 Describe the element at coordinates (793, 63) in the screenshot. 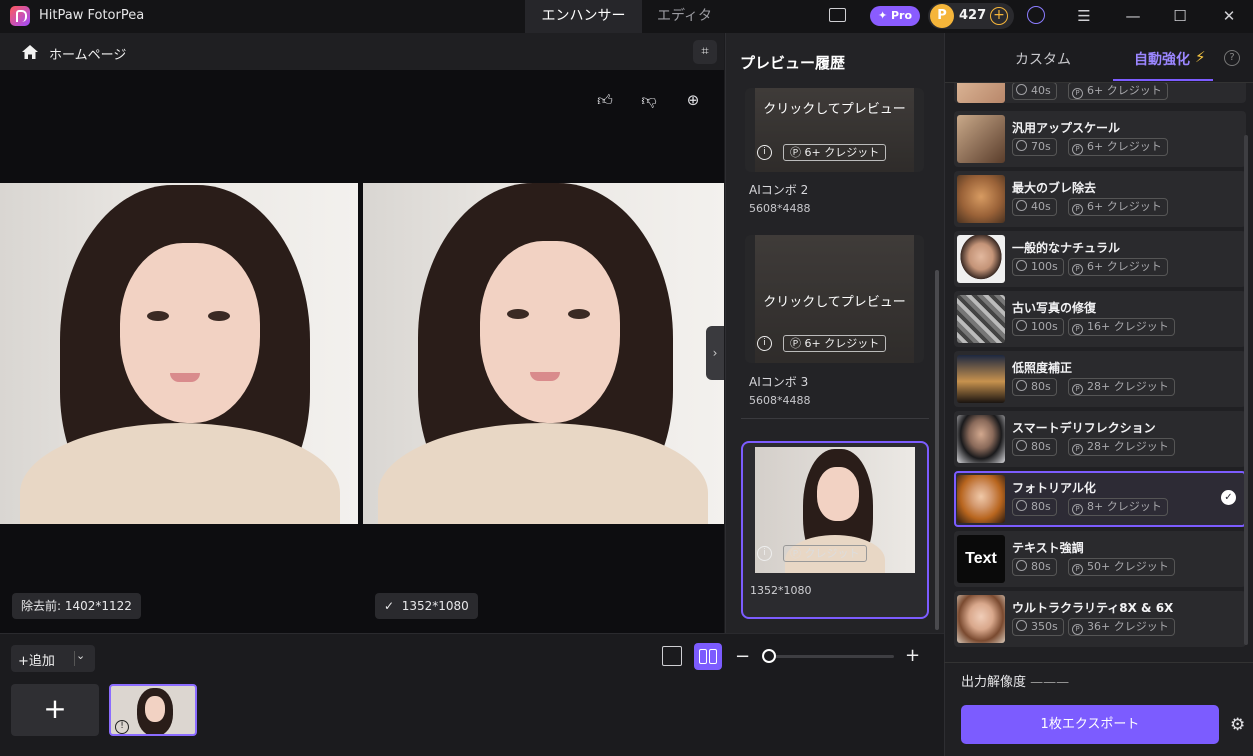

I see `history-title: プレビュー履歴` at that location.